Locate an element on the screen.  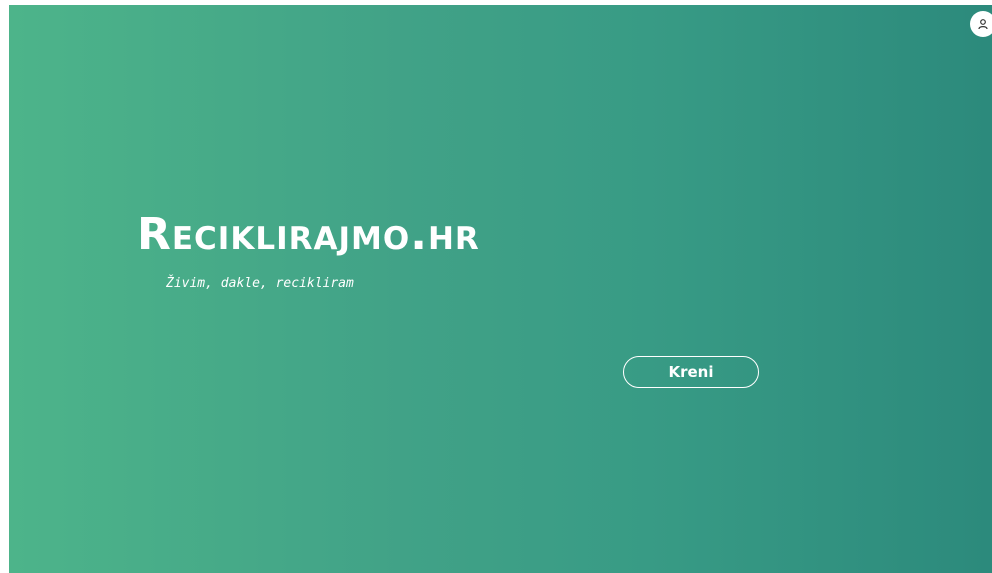
start-button: Kreni is located at coordinates (691, 372).